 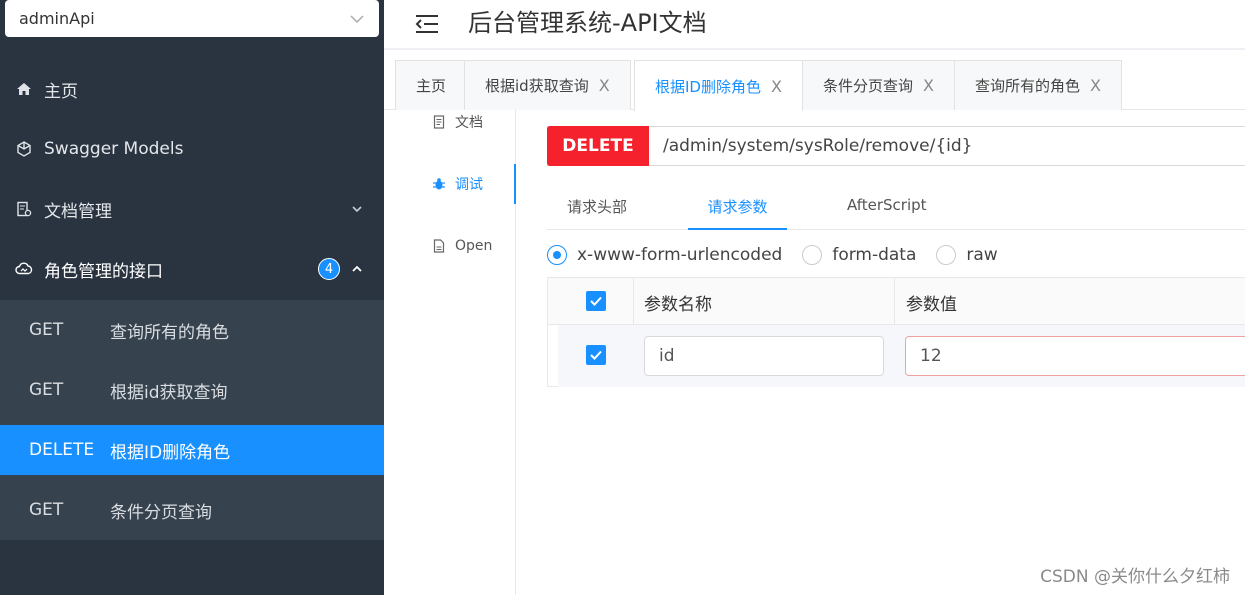 I want to click on request-url: /admin/system/sysRole/remove/{id}, so click(x=810, y=146).